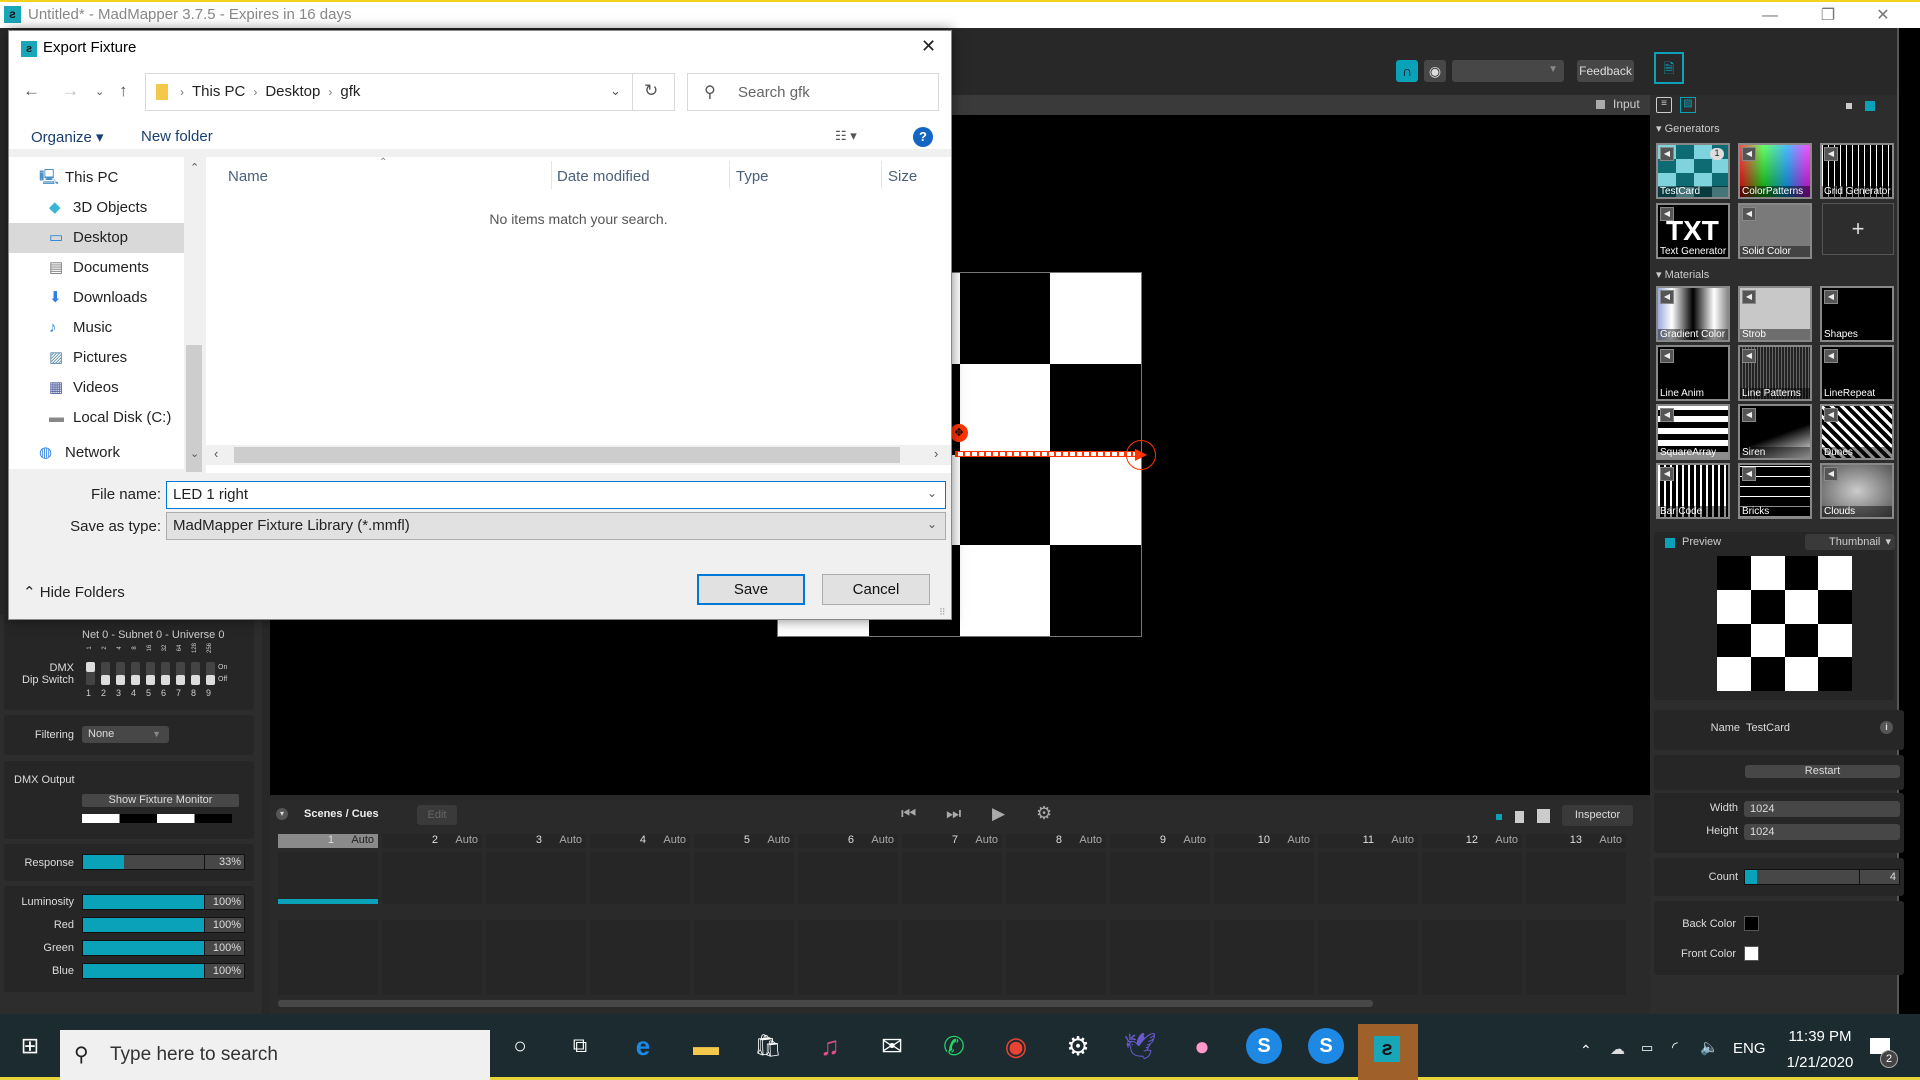 Image resolution: width=1920 pixels, height=1080 pixels. What do you see at coordinates (1388, 1052) in the screenshot?
I see `madmapper-taskbar-button: ƨ` at bounding box center [1388, 1052].